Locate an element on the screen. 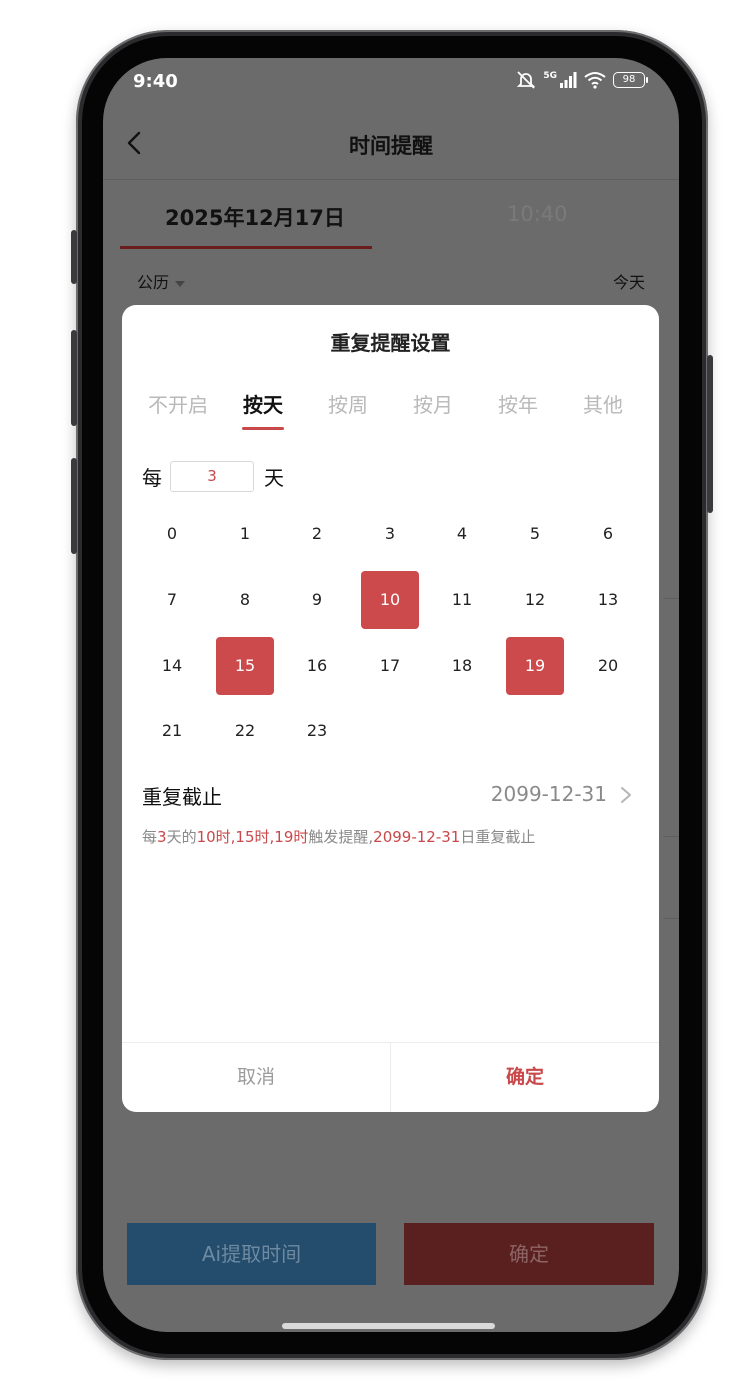 The image size is (754, 1383). hour-cell-22: 22 is located at coordinates (245, 731).